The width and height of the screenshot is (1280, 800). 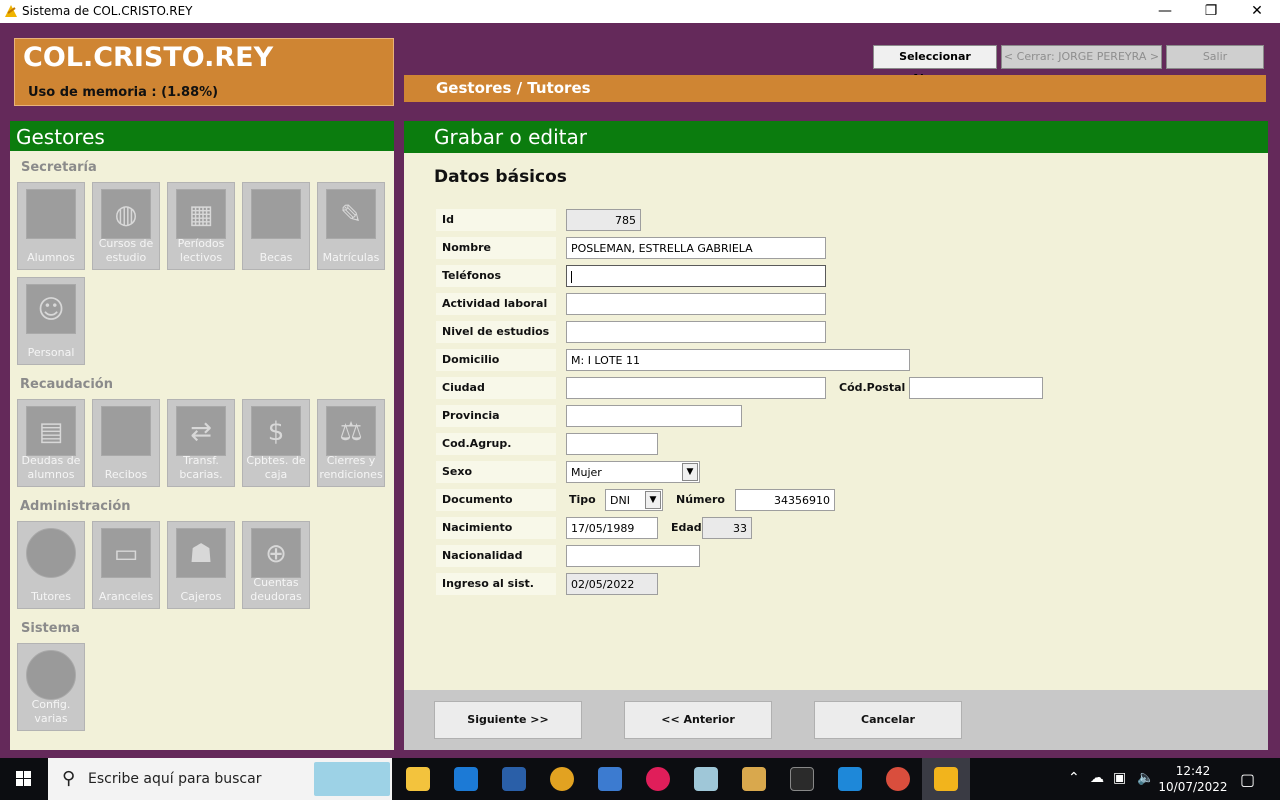 I want to click on id-field: 785, so click(x=603, y=220).